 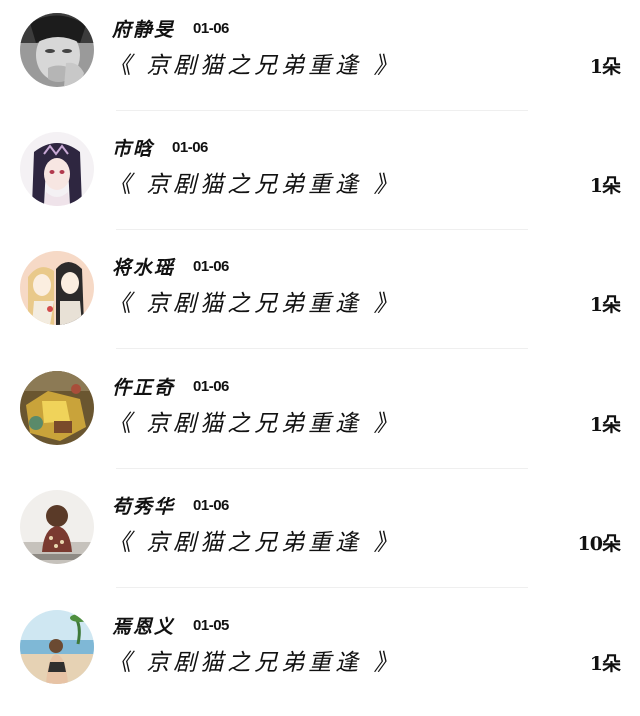 I want to click on user-name: 府静旻, so click(x=143, y=28).